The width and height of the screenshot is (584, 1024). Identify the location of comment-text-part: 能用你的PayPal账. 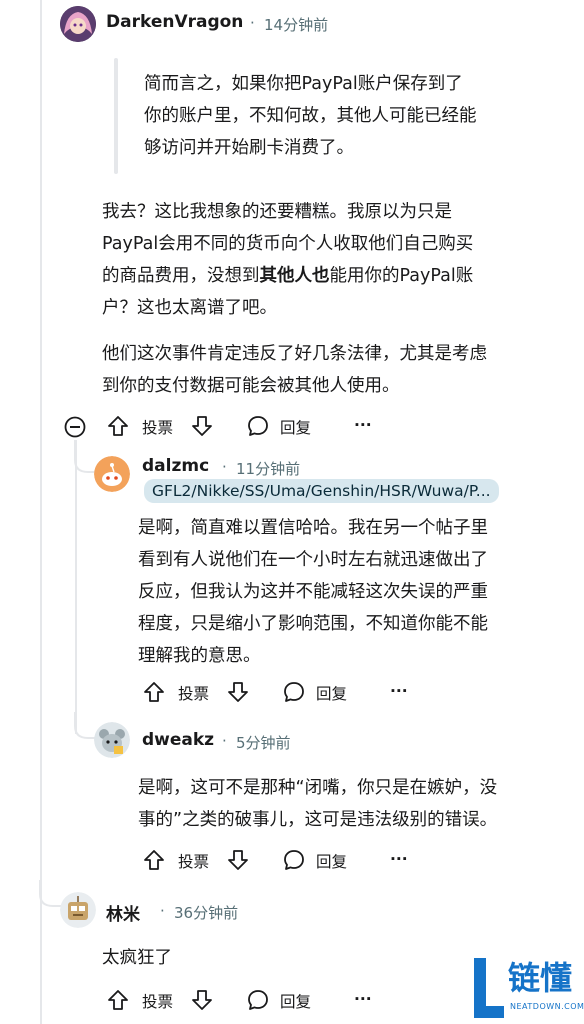
(401, 276).